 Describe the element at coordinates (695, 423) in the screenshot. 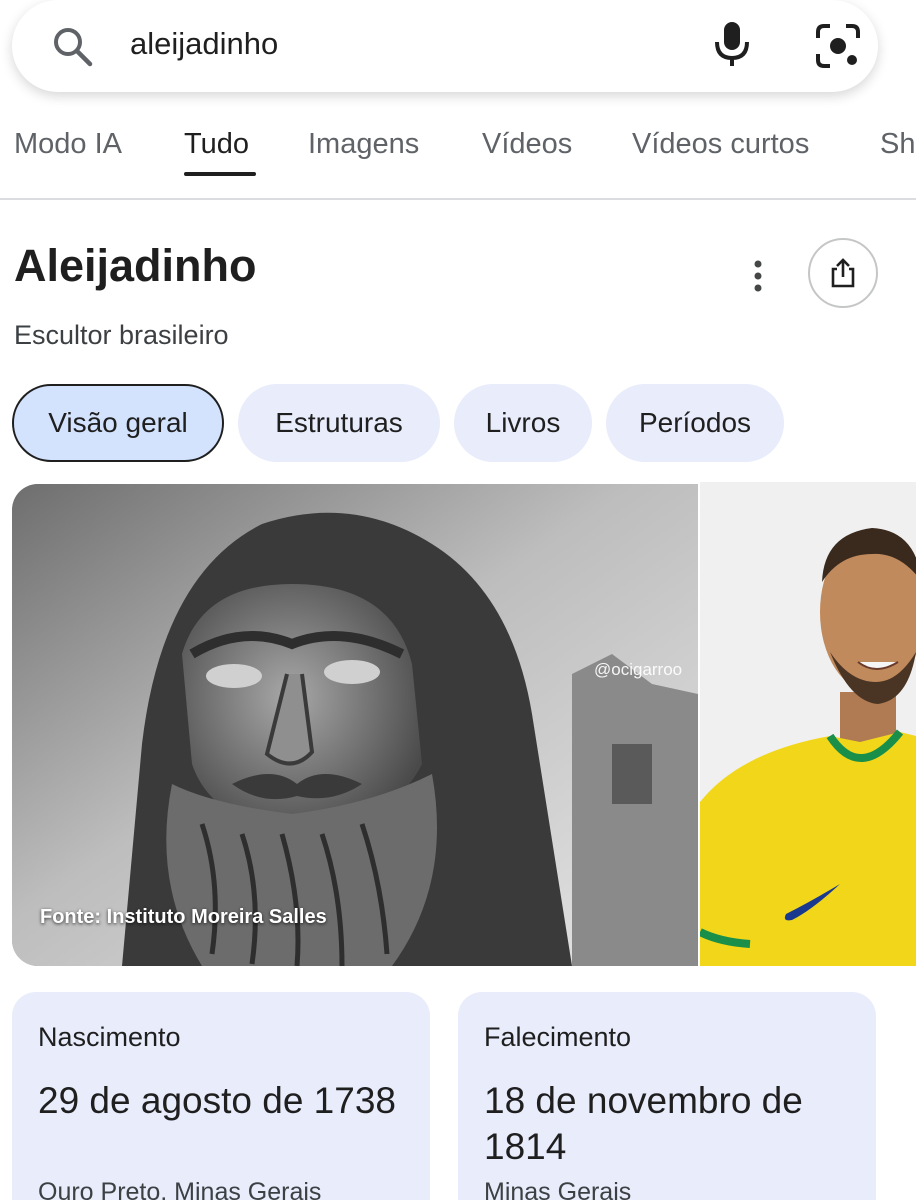

I see `chip-periodos: Períodos` at that location.